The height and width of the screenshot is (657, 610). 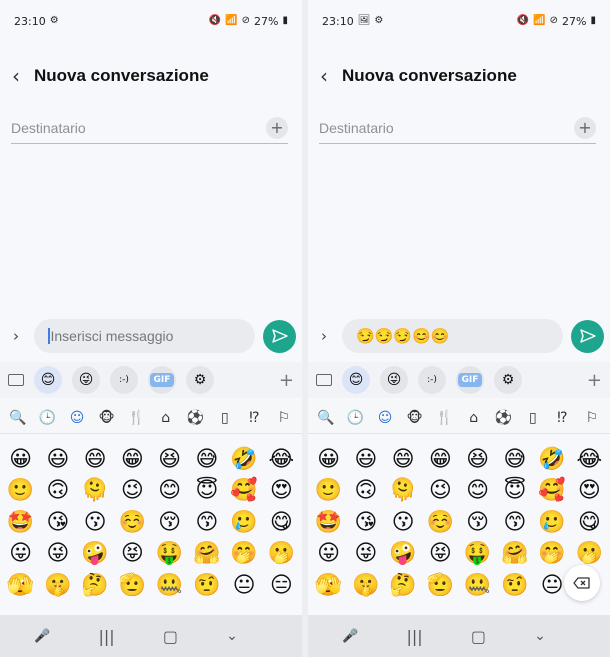 What do you see at coordinates (514, 460) in the screenshot?
I see `emoji-key: 😅` at bounding box center [514, 460].